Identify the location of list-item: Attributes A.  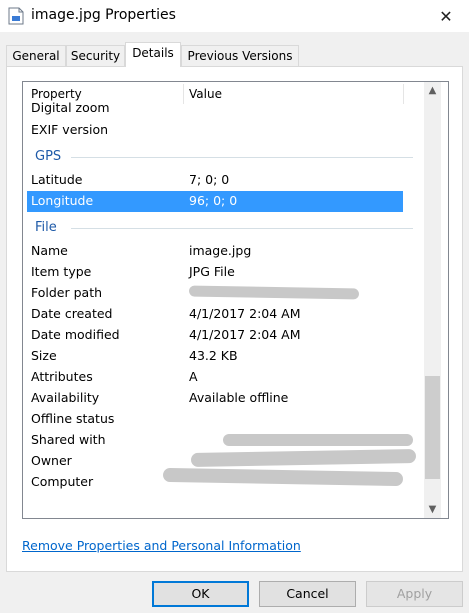
(223, 377).